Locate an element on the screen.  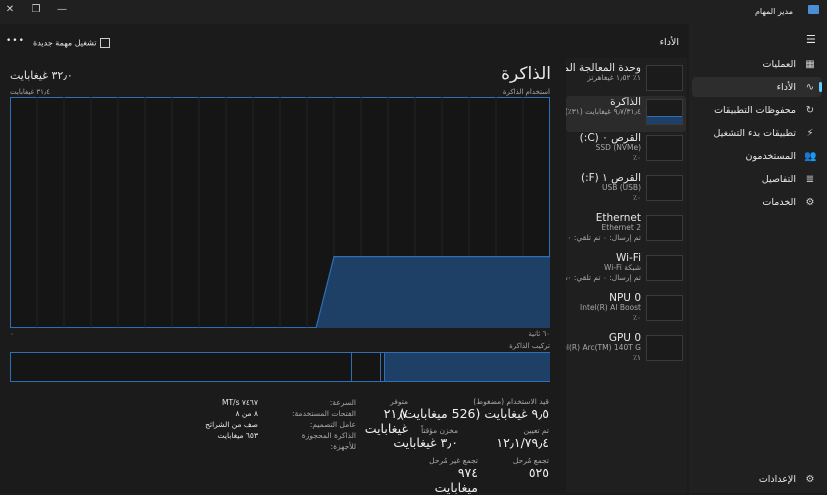
stat-label: تم تعيين is located at coordinates (536, 430).